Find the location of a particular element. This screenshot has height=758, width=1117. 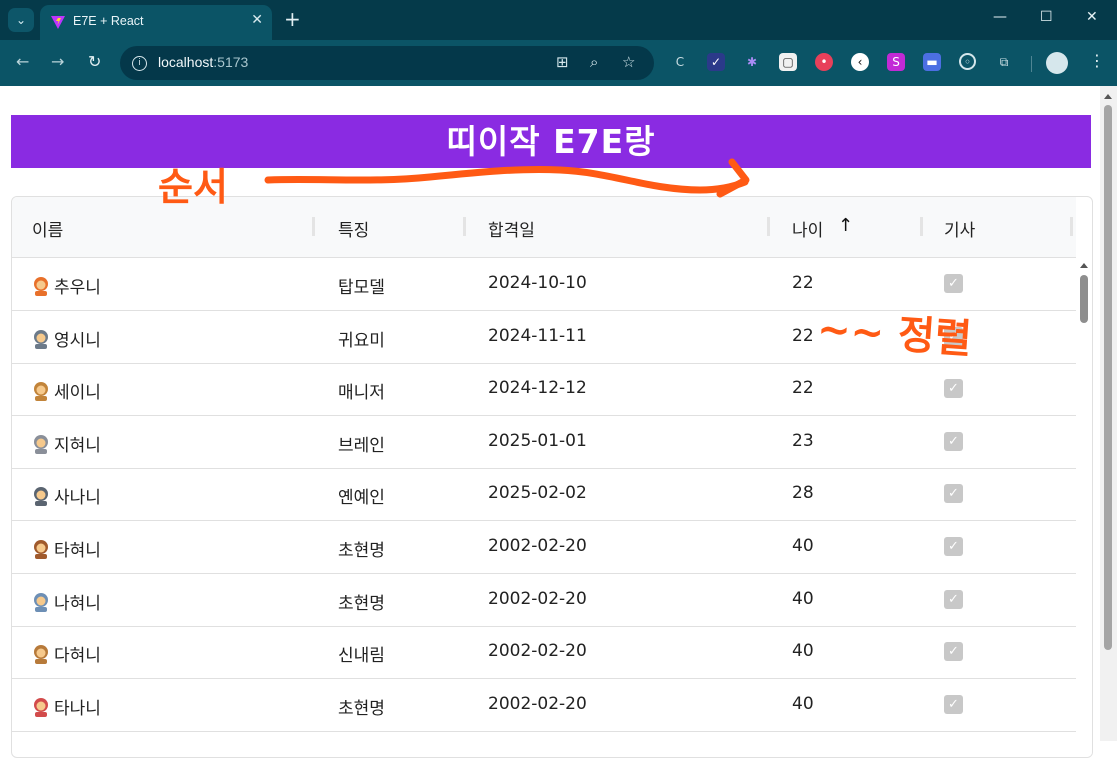

column-header-trait: 특징 is located at coordinates (353, 228).